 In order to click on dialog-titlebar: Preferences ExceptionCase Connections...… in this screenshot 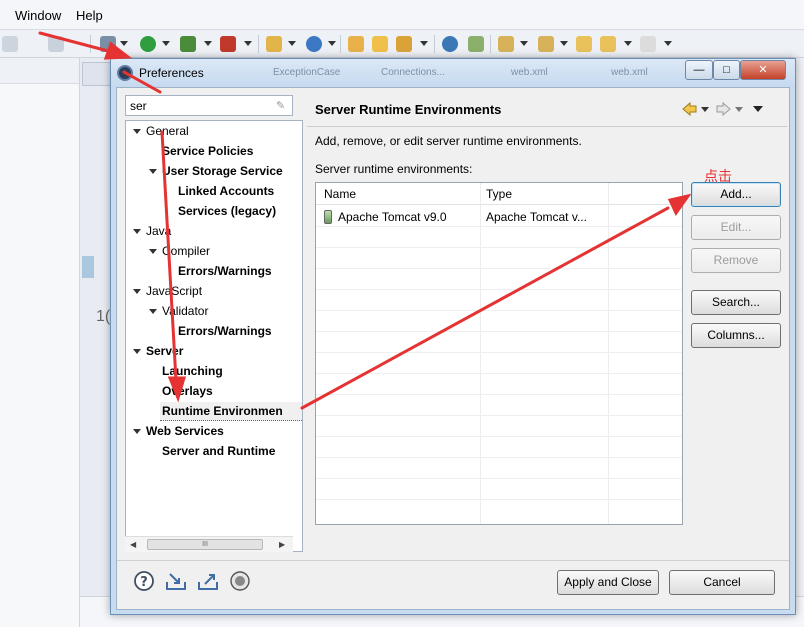, I will do `click(453, 73)`.